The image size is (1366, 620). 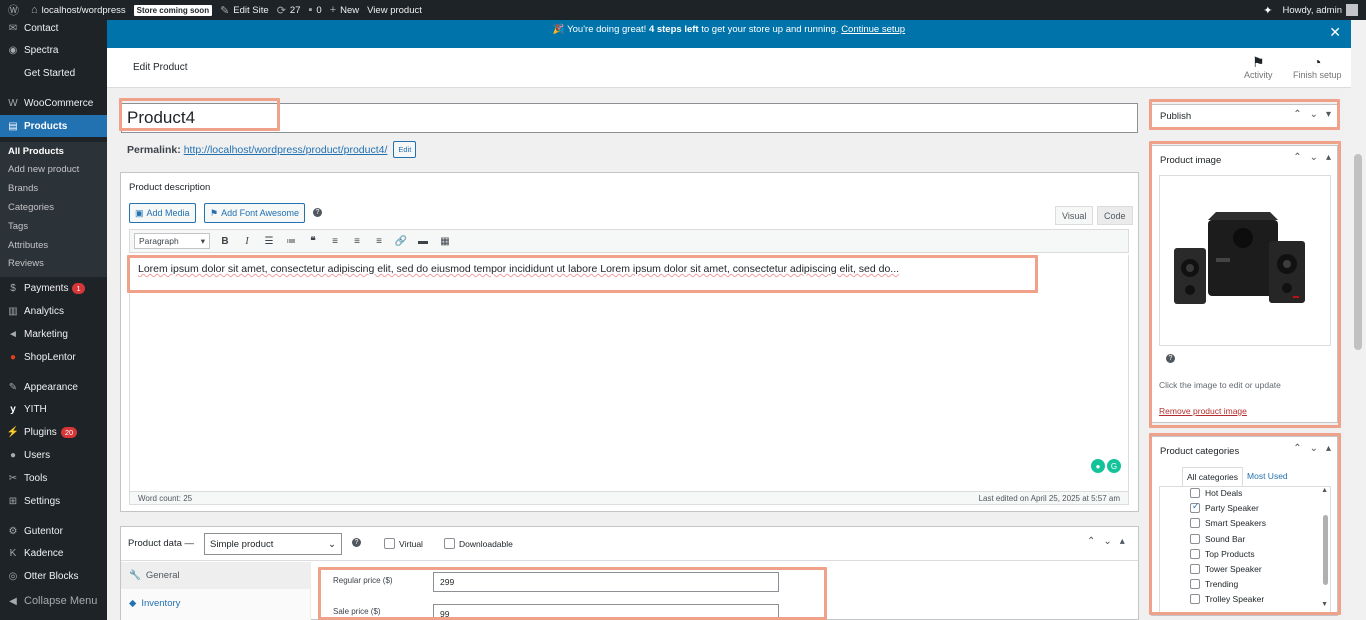 What do you see at coordinates (18, 226) in the screenshot?
I see `submenu-tags: Tags` at bounding box center [18, 226].